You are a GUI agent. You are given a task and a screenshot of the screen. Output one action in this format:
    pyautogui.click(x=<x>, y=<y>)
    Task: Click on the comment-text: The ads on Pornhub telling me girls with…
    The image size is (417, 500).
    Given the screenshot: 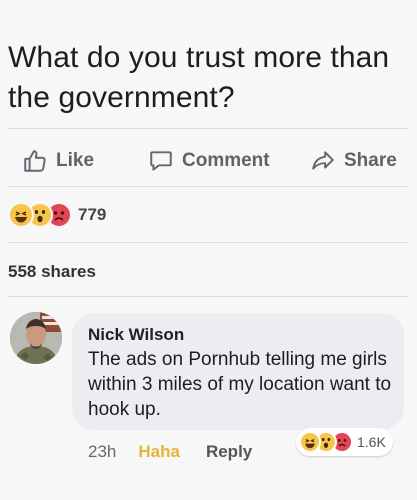 What is the action you would take?
    pyautogui.click(x=240, y=384)
    